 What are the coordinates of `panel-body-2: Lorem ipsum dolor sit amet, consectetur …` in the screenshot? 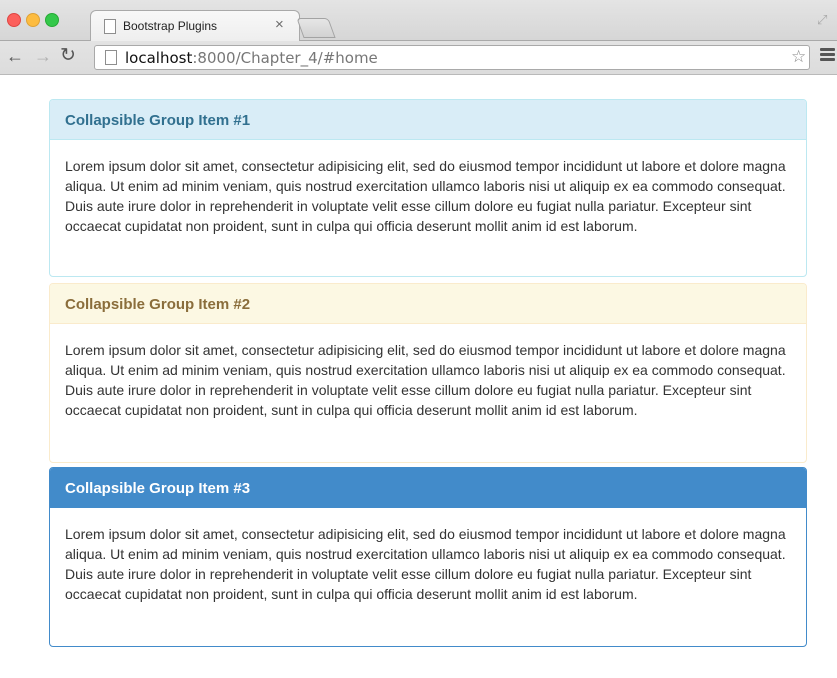 It's located at (425, 380).